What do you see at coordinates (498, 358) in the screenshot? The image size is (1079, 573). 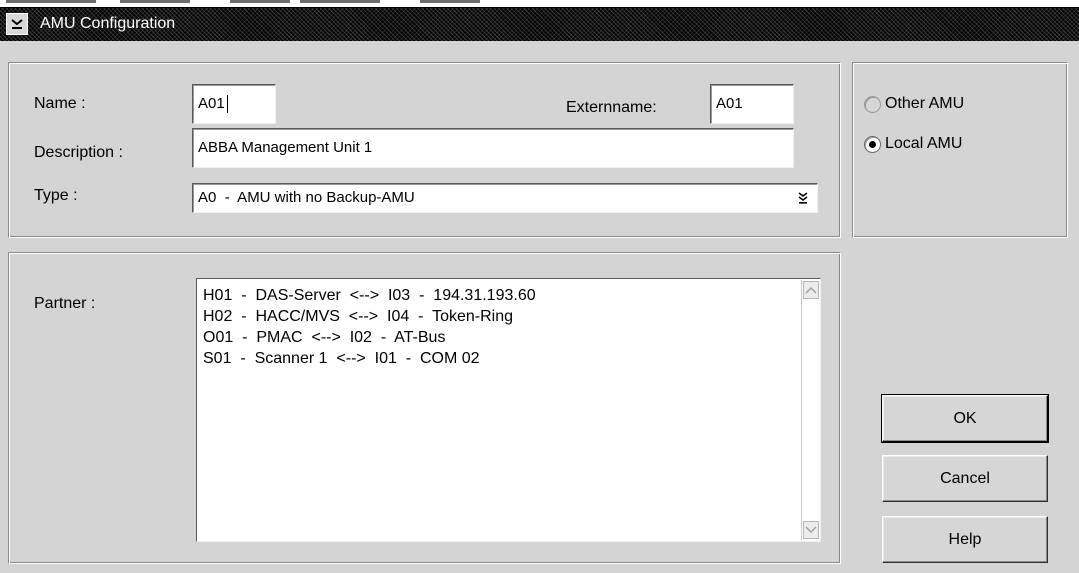 I see `list-item: S01 - Scanner 1 <--> I01 - COM 02` at bounding box center [498, 358].